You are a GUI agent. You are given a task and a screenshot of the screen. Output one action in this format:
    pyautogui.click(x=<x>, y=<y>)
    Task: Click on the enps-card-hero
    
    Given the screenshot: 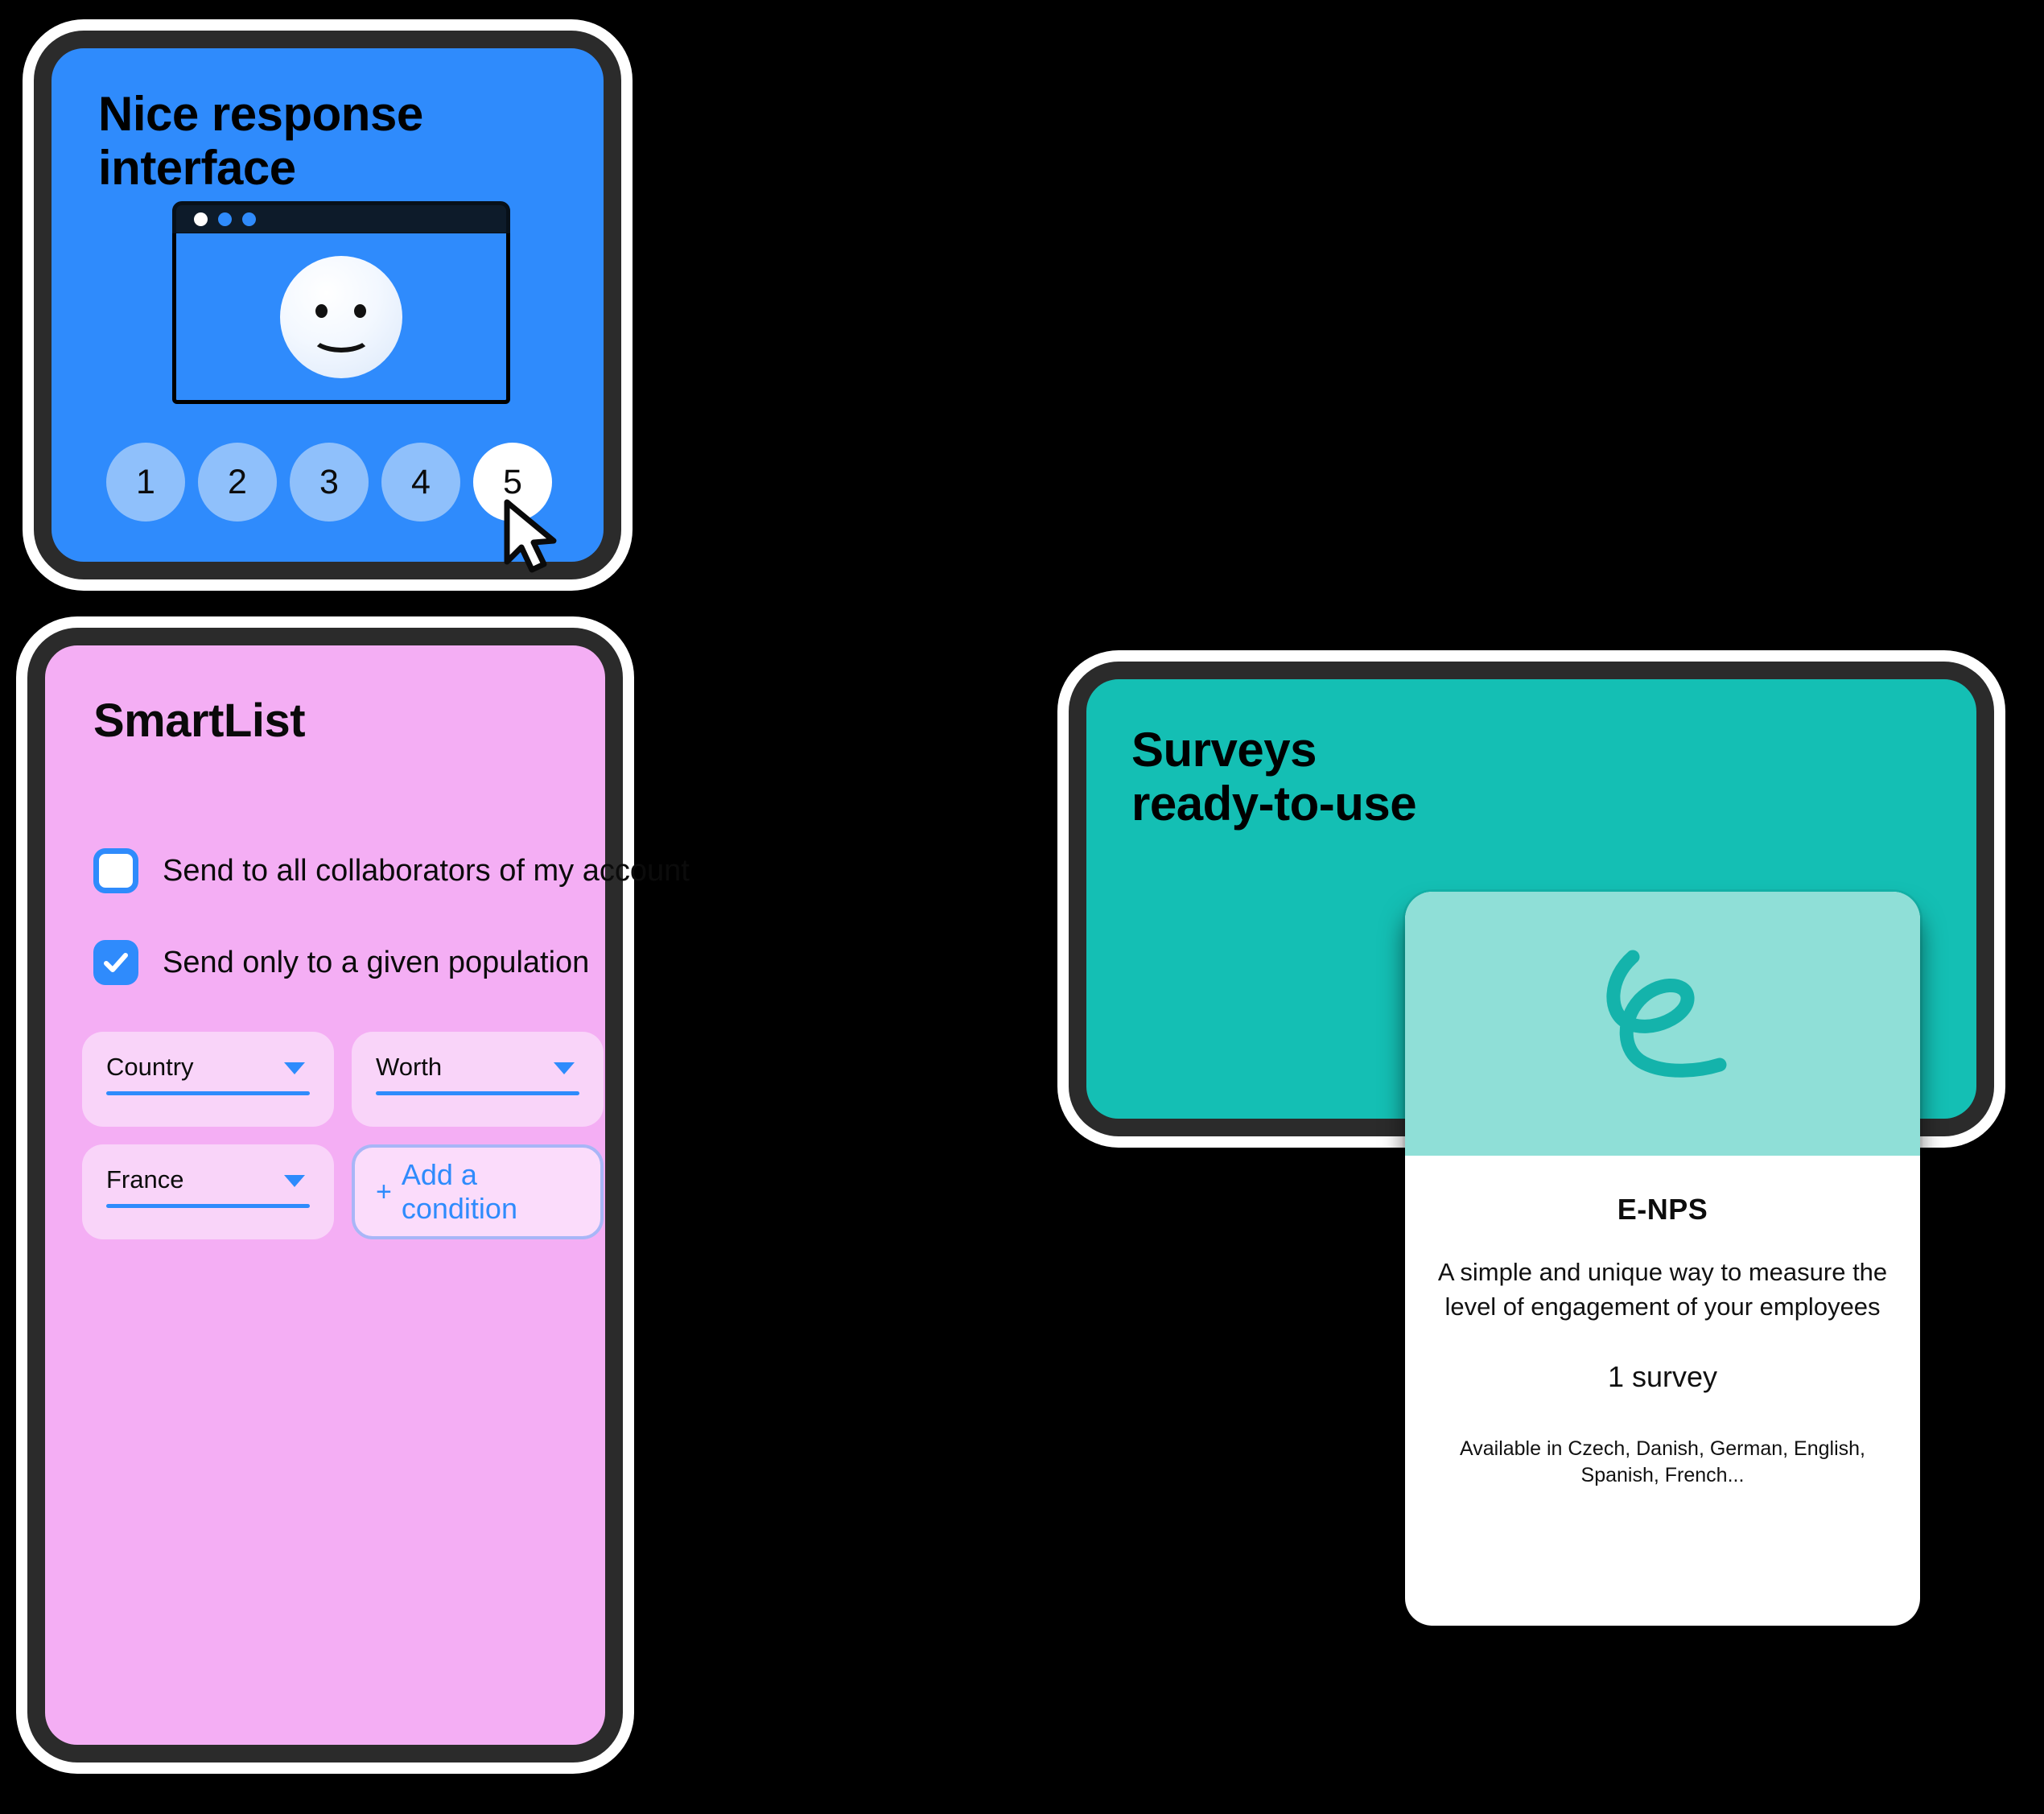 What is the action you would take?
    pyautogui.click(x=1662, y=1024)
    